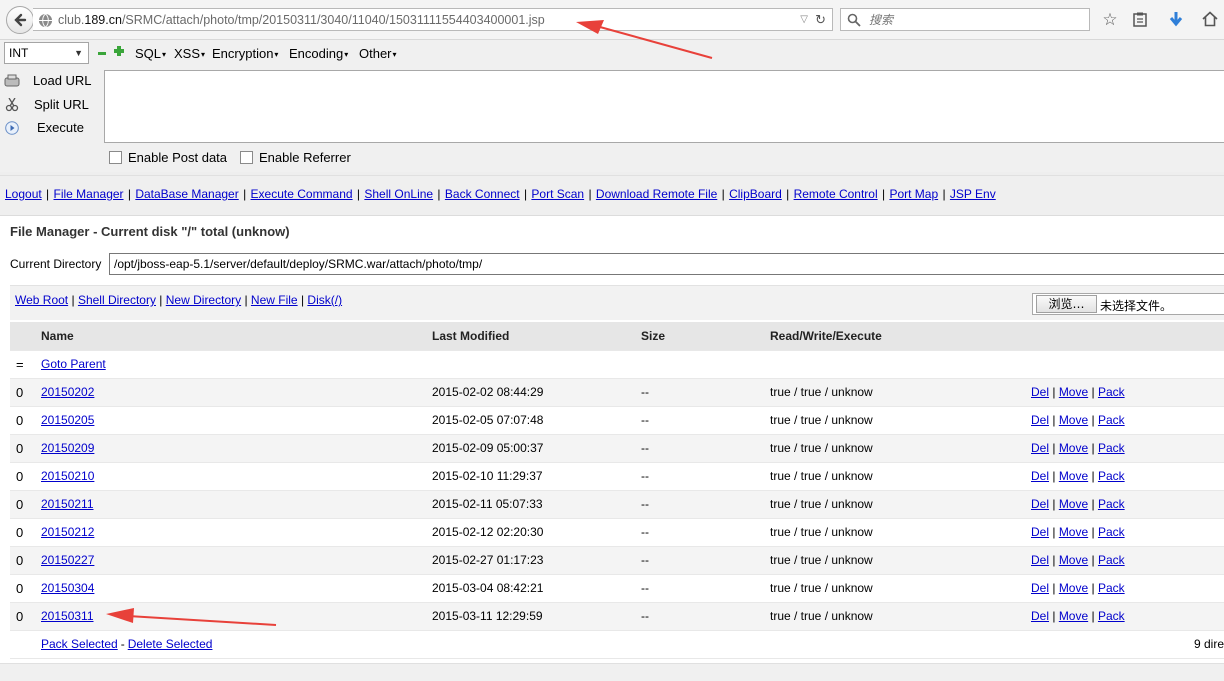 Image resolution: width=1224 pixels, height=681 pixels. I want to click on search-bar, so click(965, 19).